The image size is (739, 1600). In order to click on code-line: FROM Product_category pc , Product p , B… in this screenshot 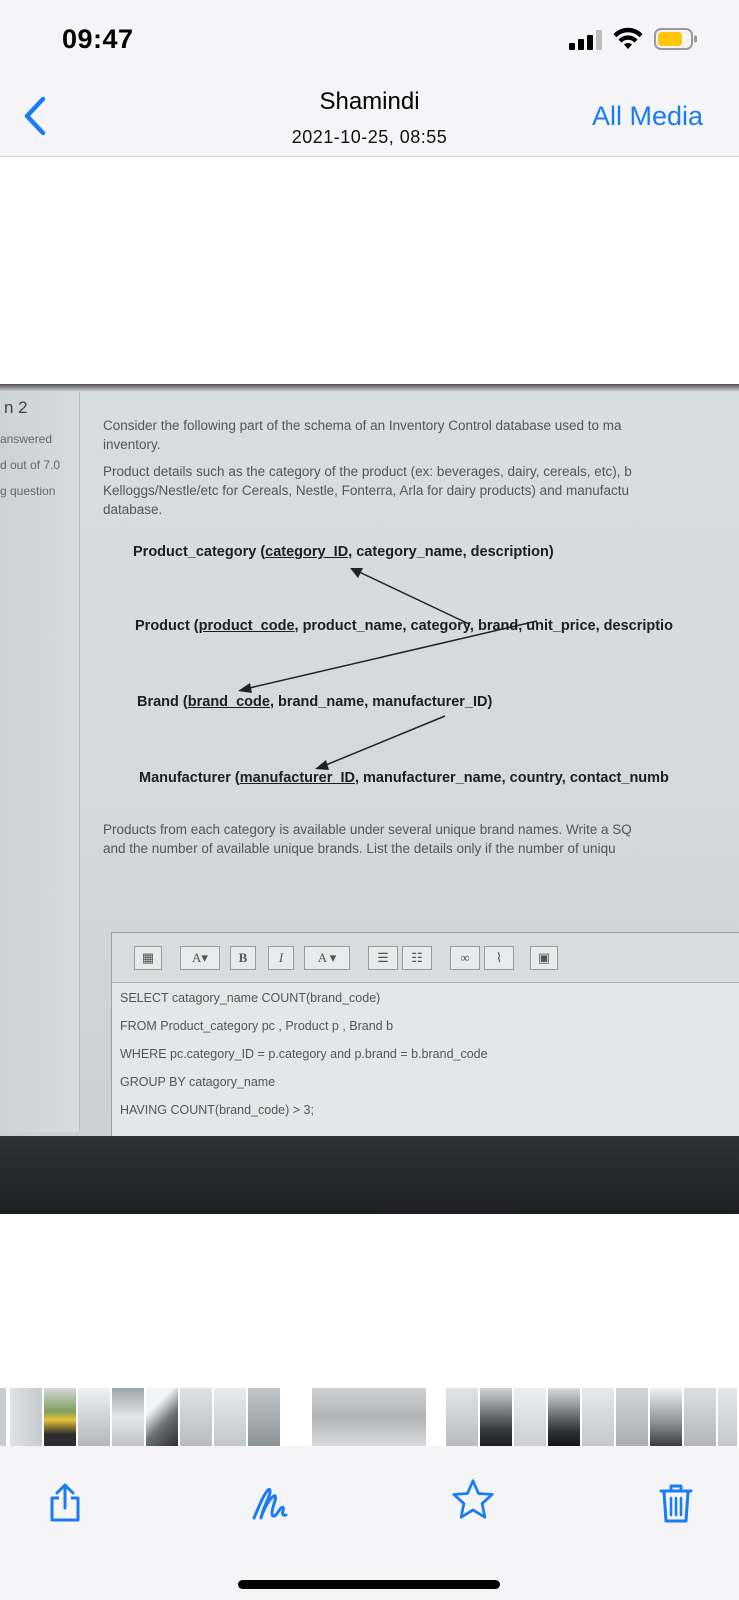, I will do `click(257, 1026)`.